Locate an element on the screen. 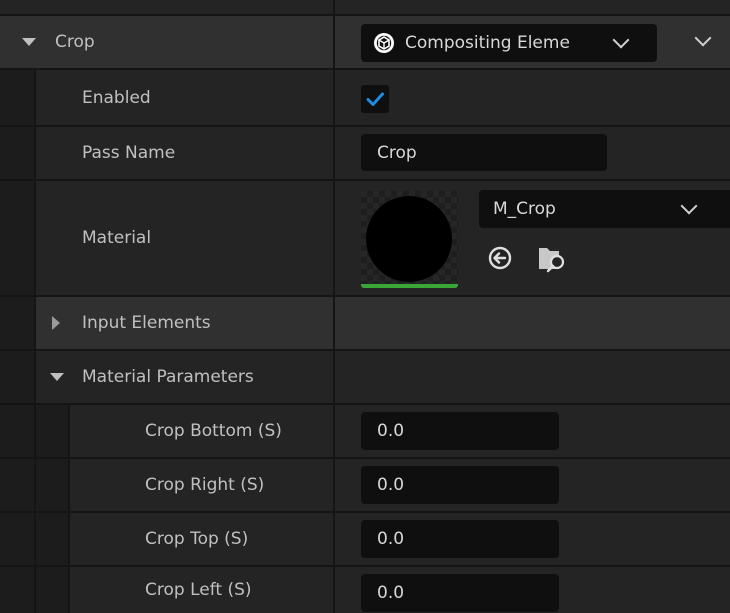 The width and height of the screenshot is (730, 613). enabled-value-cell is located at coordinates (532, 97).